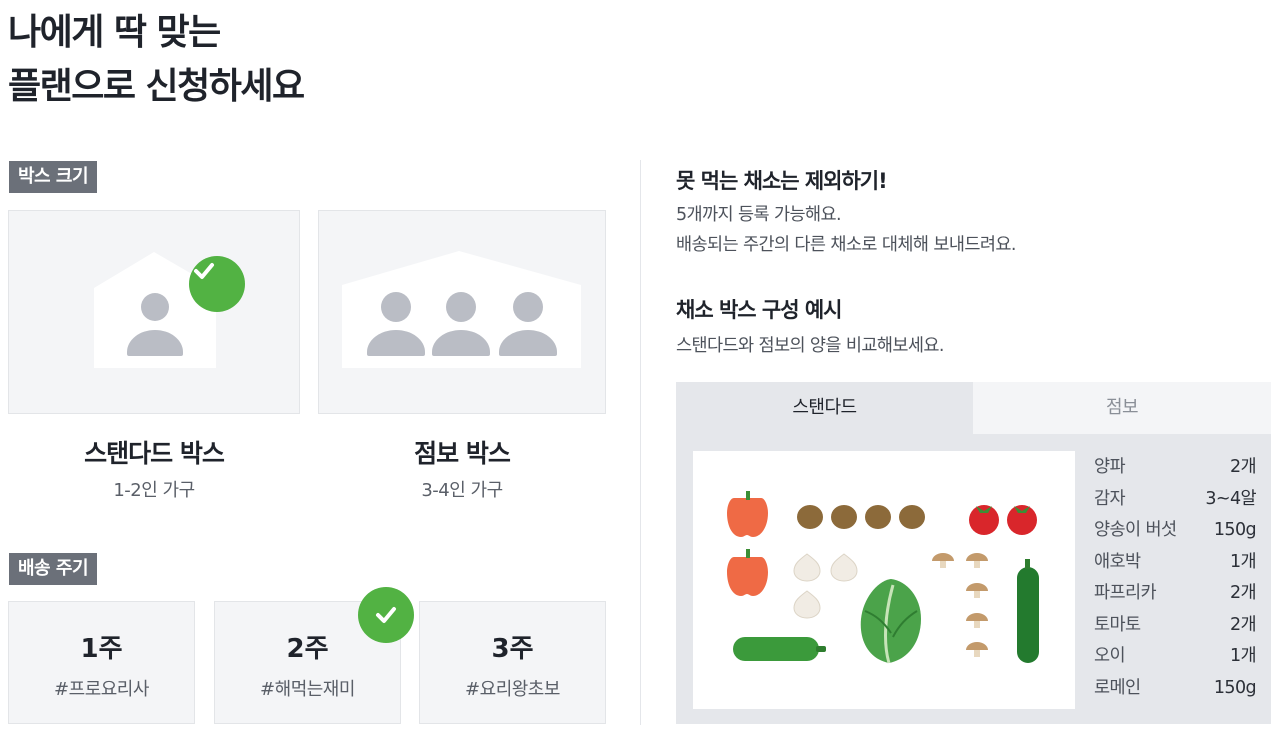 The height and width of the screenshot is (733, 1280). I want to click on jumbo-box-subtitle: 3-4인 가구, so click(462, 490).